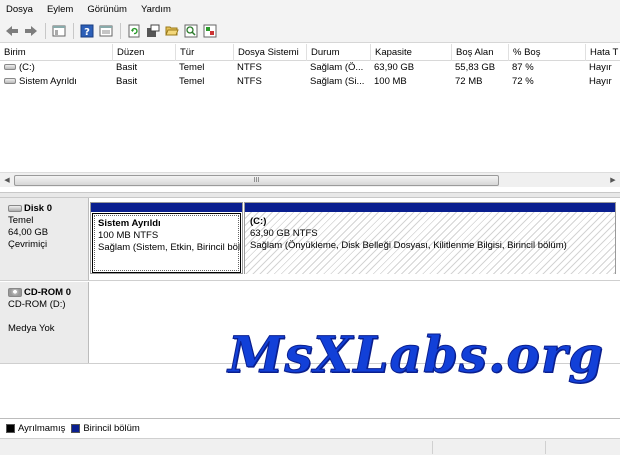 The height and width of the screenshot is (455, 620). I want to click on export-icon, so click(210, 31).